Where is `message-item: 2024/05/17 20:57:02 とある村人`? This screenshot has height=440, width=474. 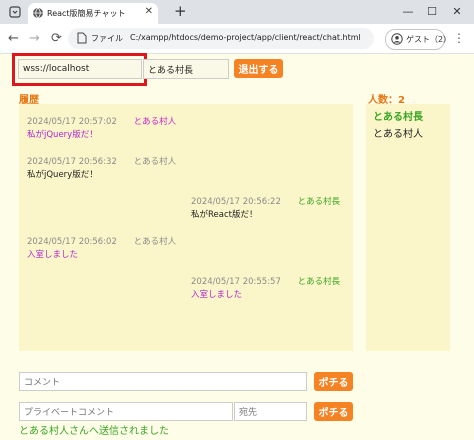 message-item: 2024/05/17 20:57:02 とある村人 is located at coordinates (101, 121).